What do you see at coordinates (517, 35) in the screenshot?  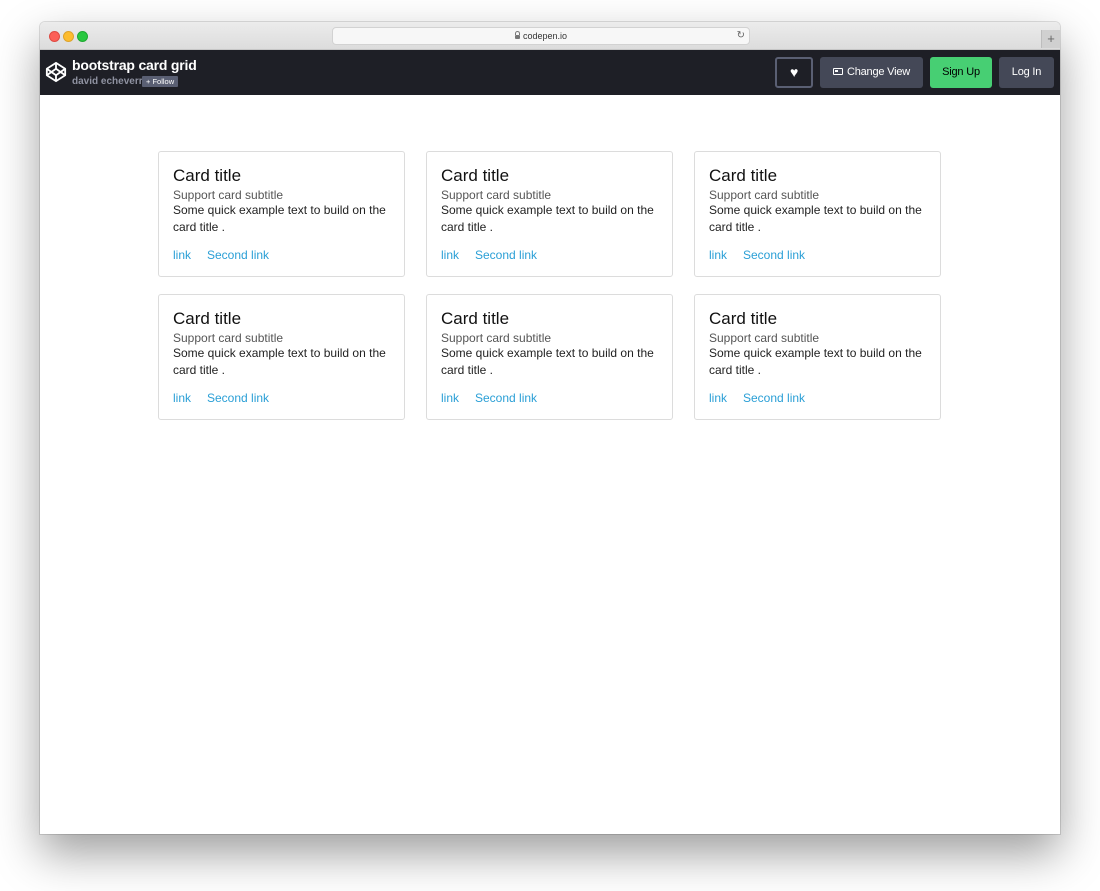 I see `lock-icon` at bounding box center [517, 35].